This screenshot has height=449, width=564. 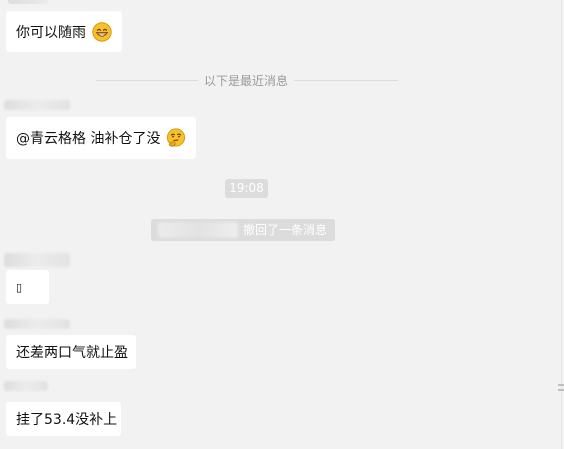 I want to click on thinking-emoji-icon, so click(x=176, y=138).